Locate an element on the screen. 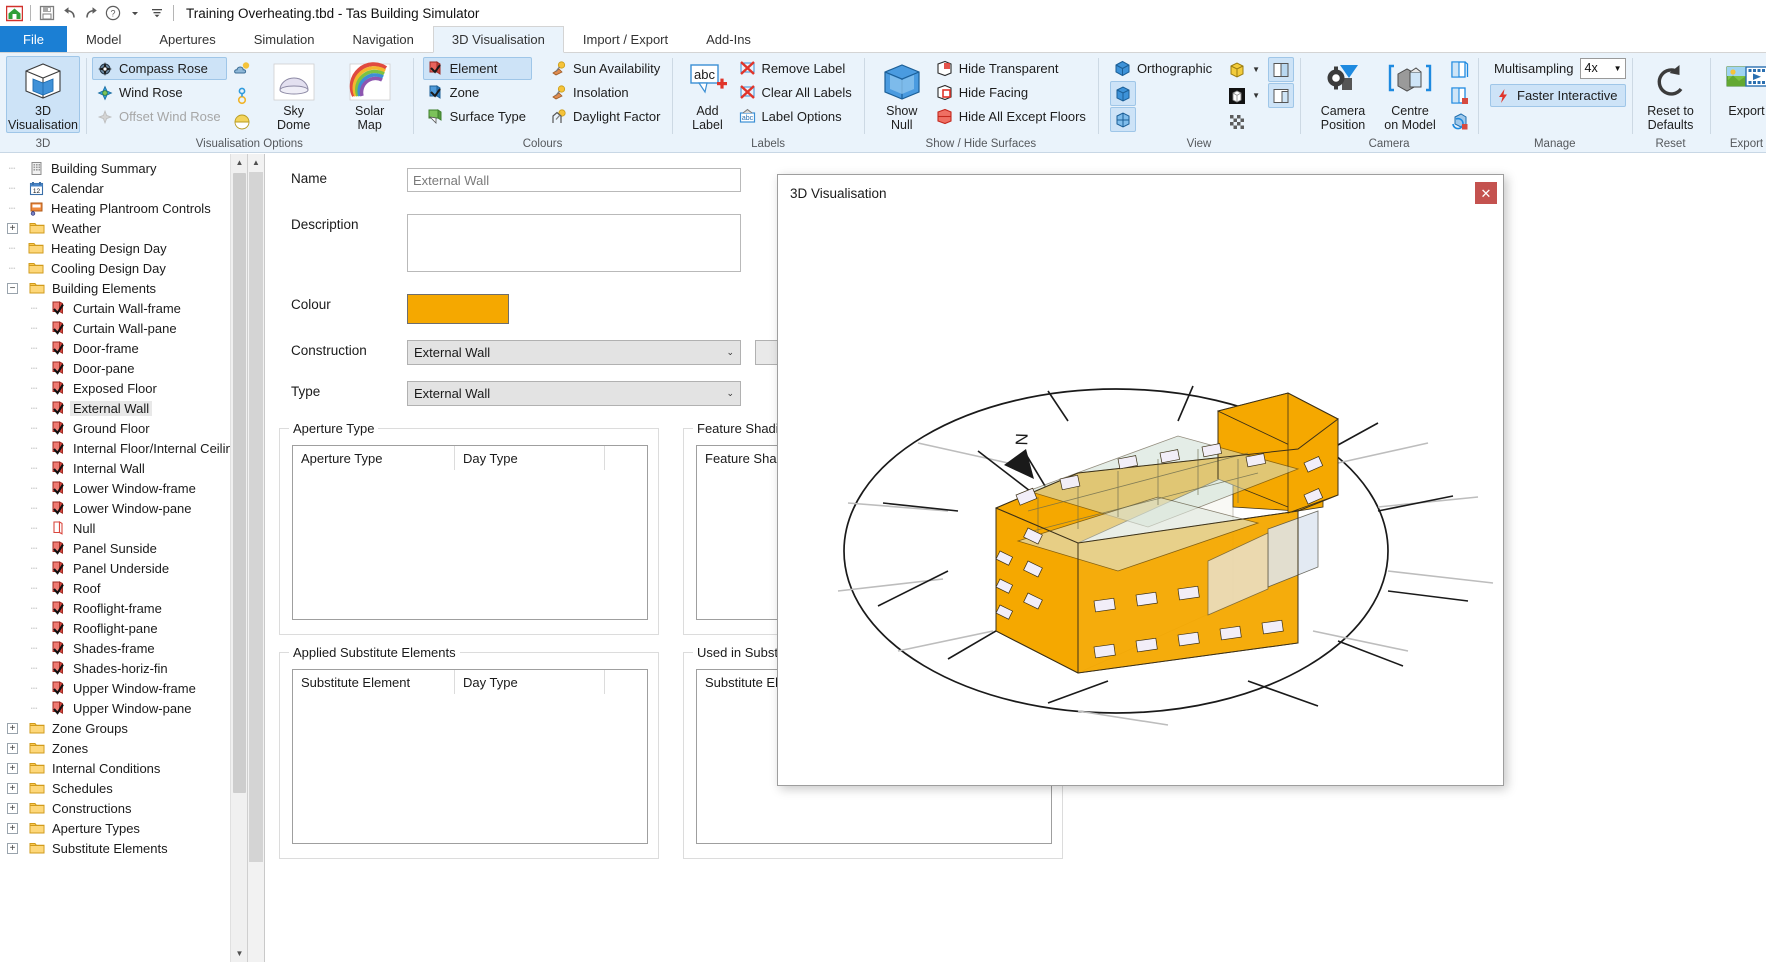  colour-zone-button: Zone is located at coordinates (477, 92).